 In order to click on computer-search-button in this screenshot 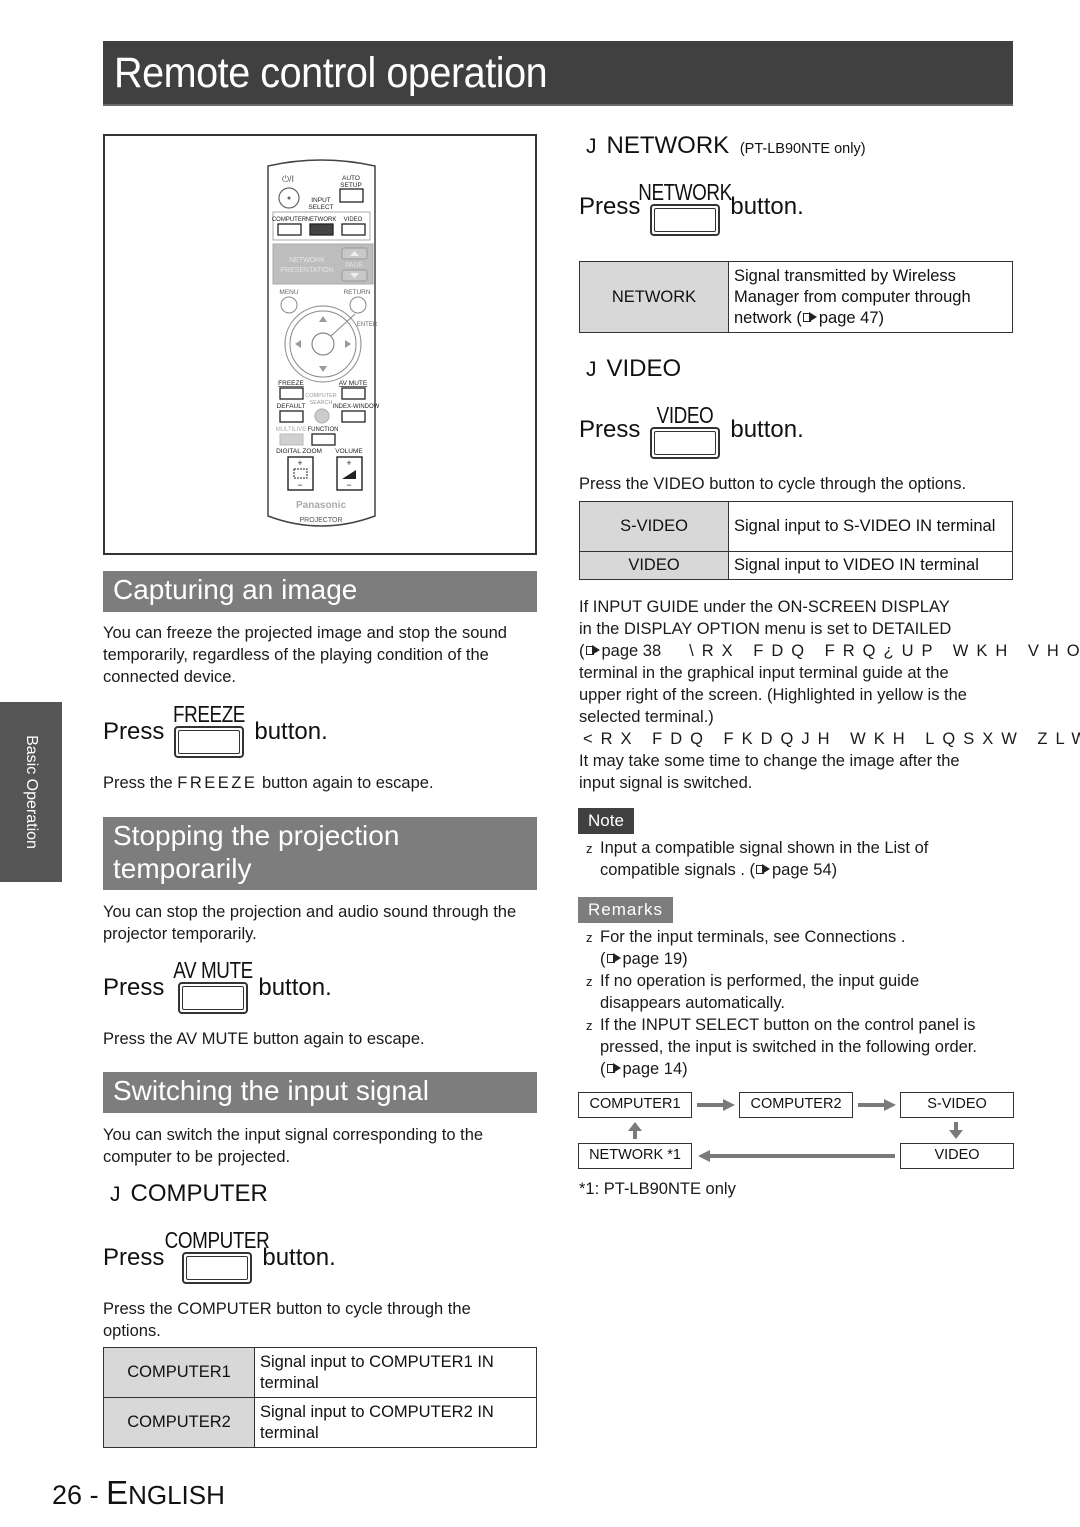, I will do `click(322, 416)`.